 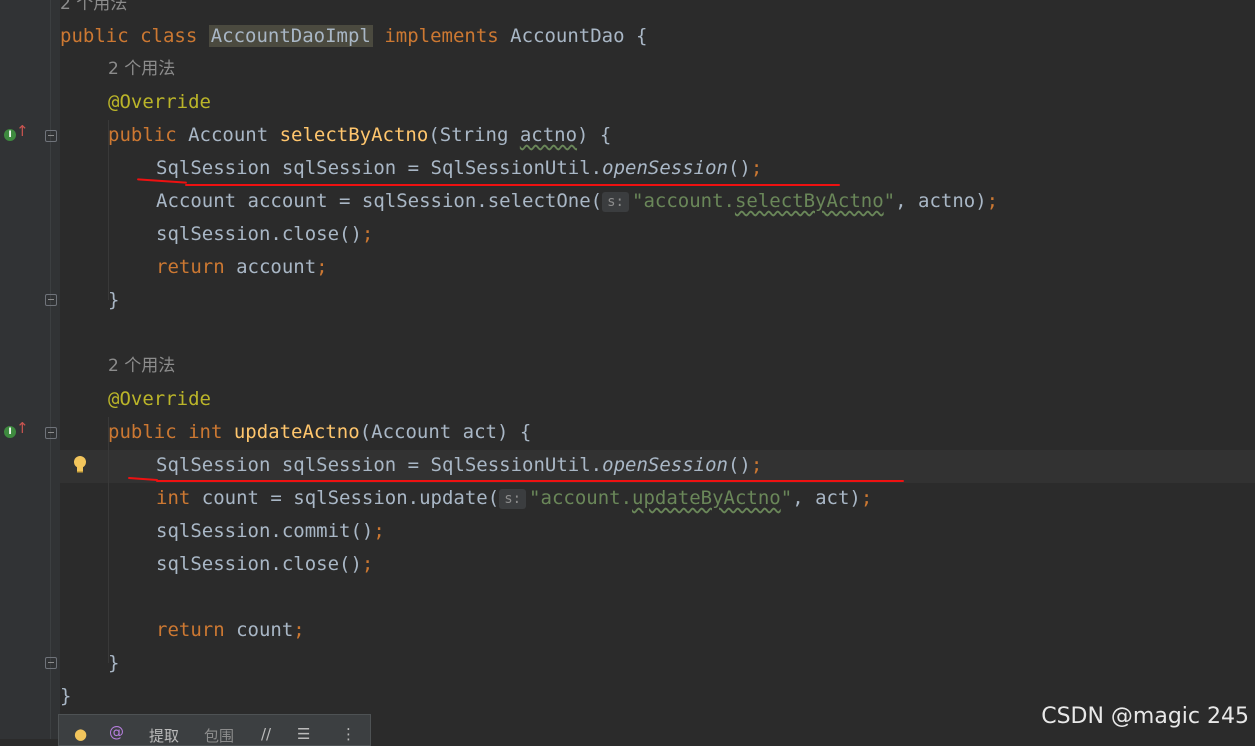 I want to click on params: (Account act) {, so click(x=445, y=432).